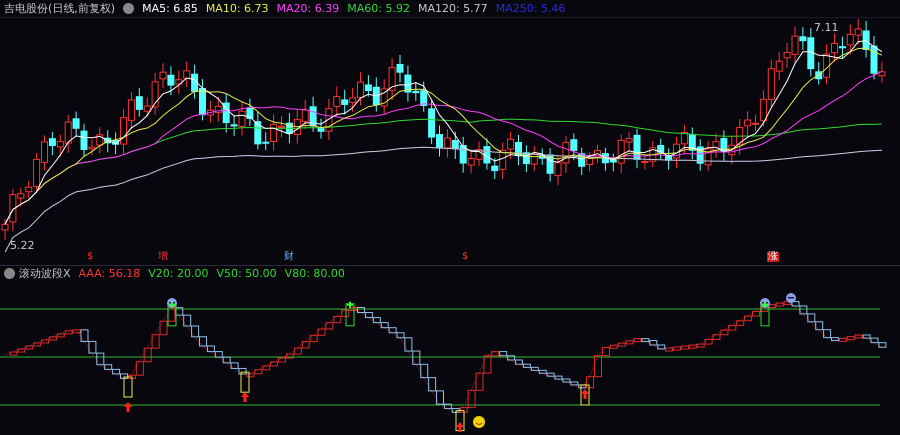 The width and height of the screenshot is (900, 435). I want to click on indicator-title: 滚动波段X, so click(45, 273).